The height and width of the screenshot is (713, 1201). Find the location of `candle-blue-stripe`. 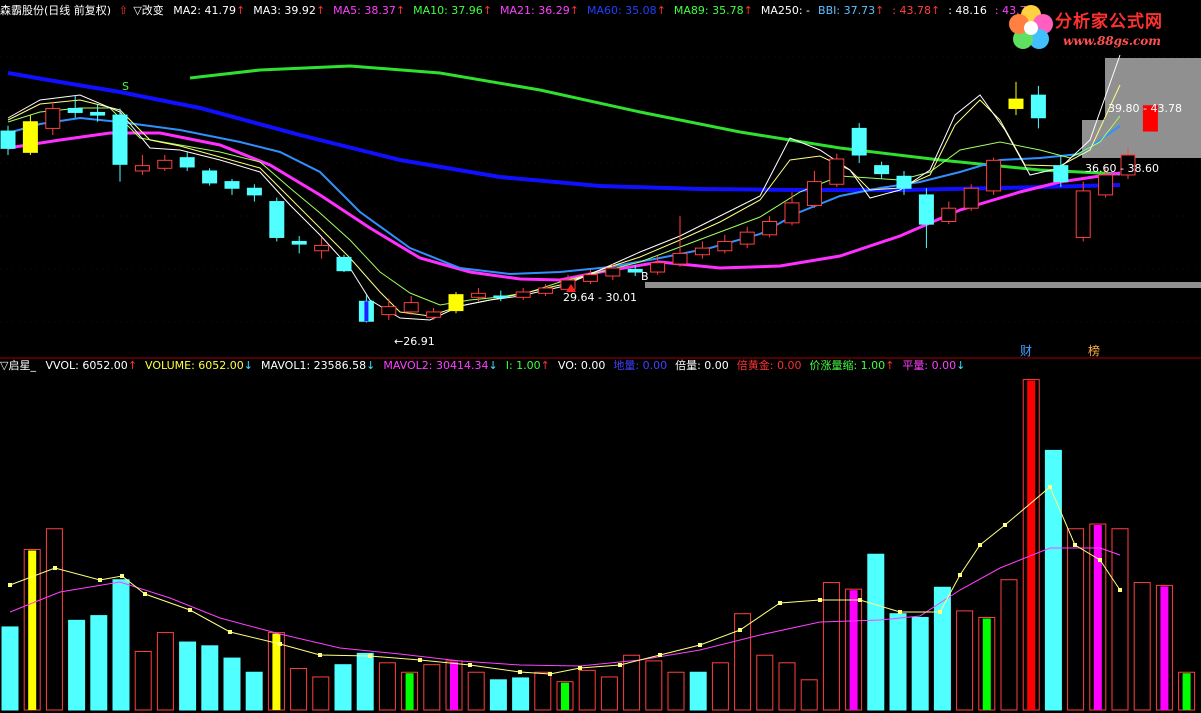

candle-blue-stripe is located at coordinates (366, 311).